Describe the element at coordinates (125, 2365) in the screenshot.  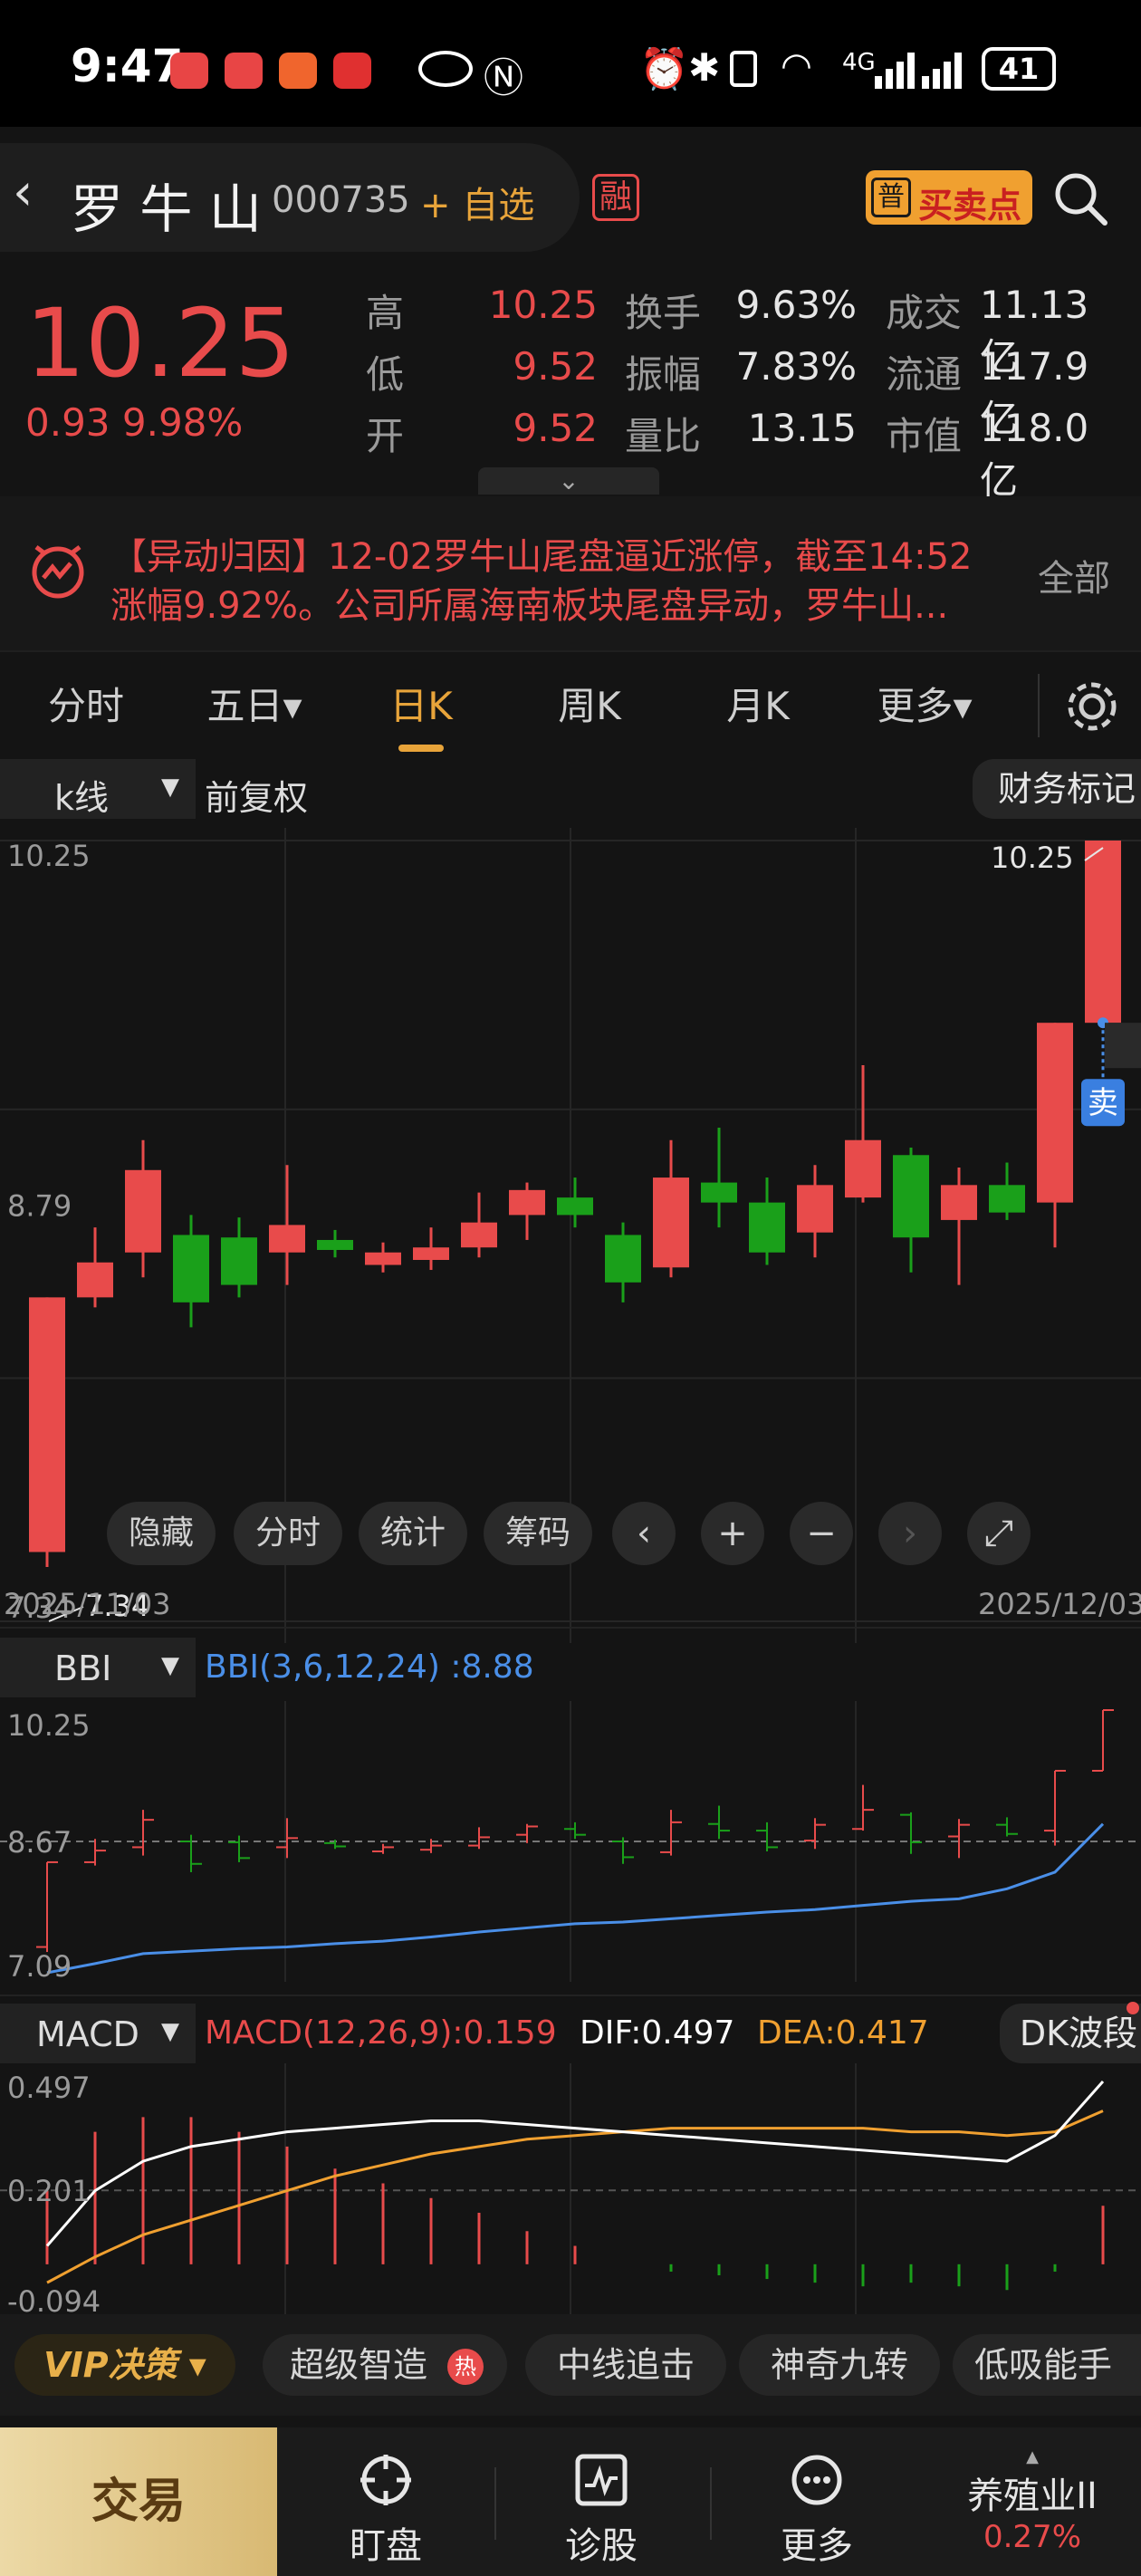
I see `vip-decision-button: VIP决策 ▾` at that location.